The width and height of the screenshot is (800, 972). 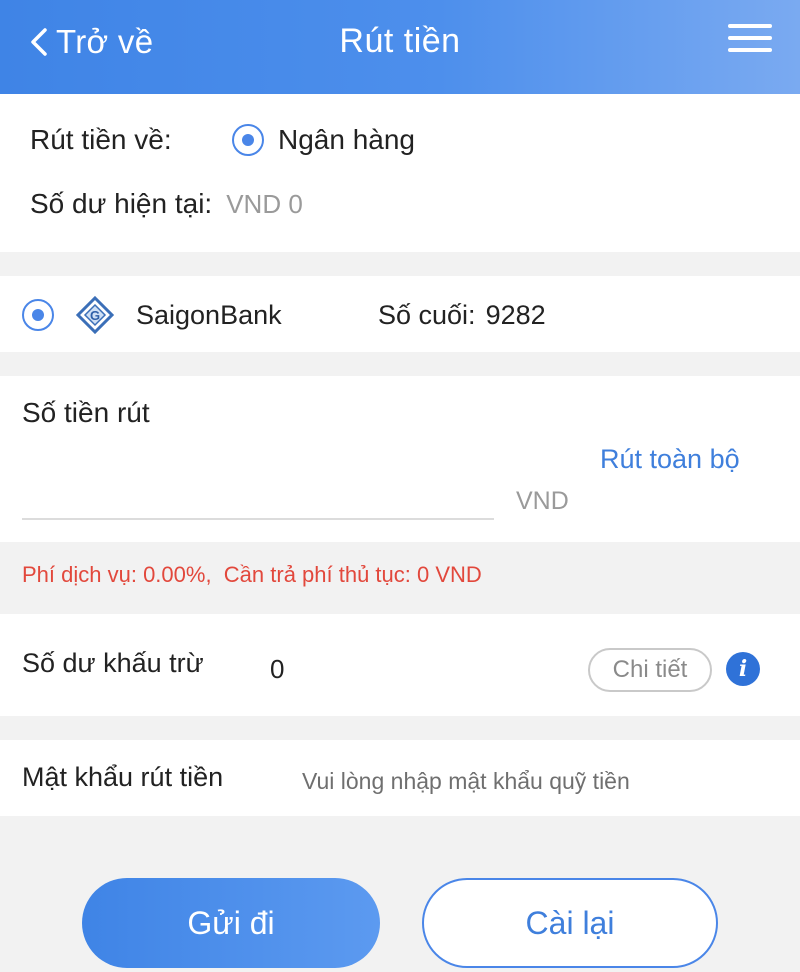 What do you see at coordinates (264, 203) in the screenshot?
I see `balance-value: VND 0` at bounding box center [264, 203].